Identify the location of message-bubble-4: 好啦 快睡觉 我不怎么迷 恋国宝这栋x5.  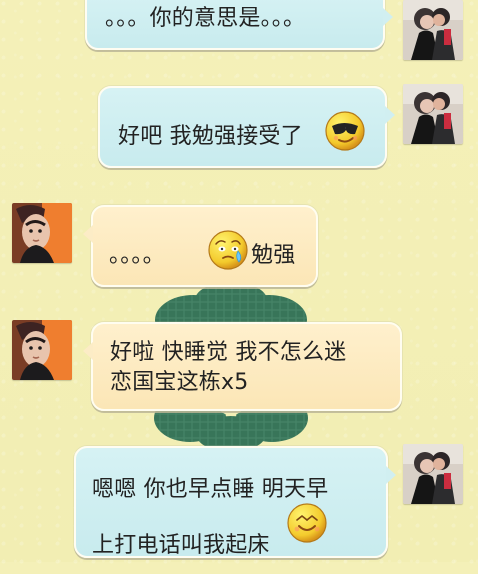
(242, 366).